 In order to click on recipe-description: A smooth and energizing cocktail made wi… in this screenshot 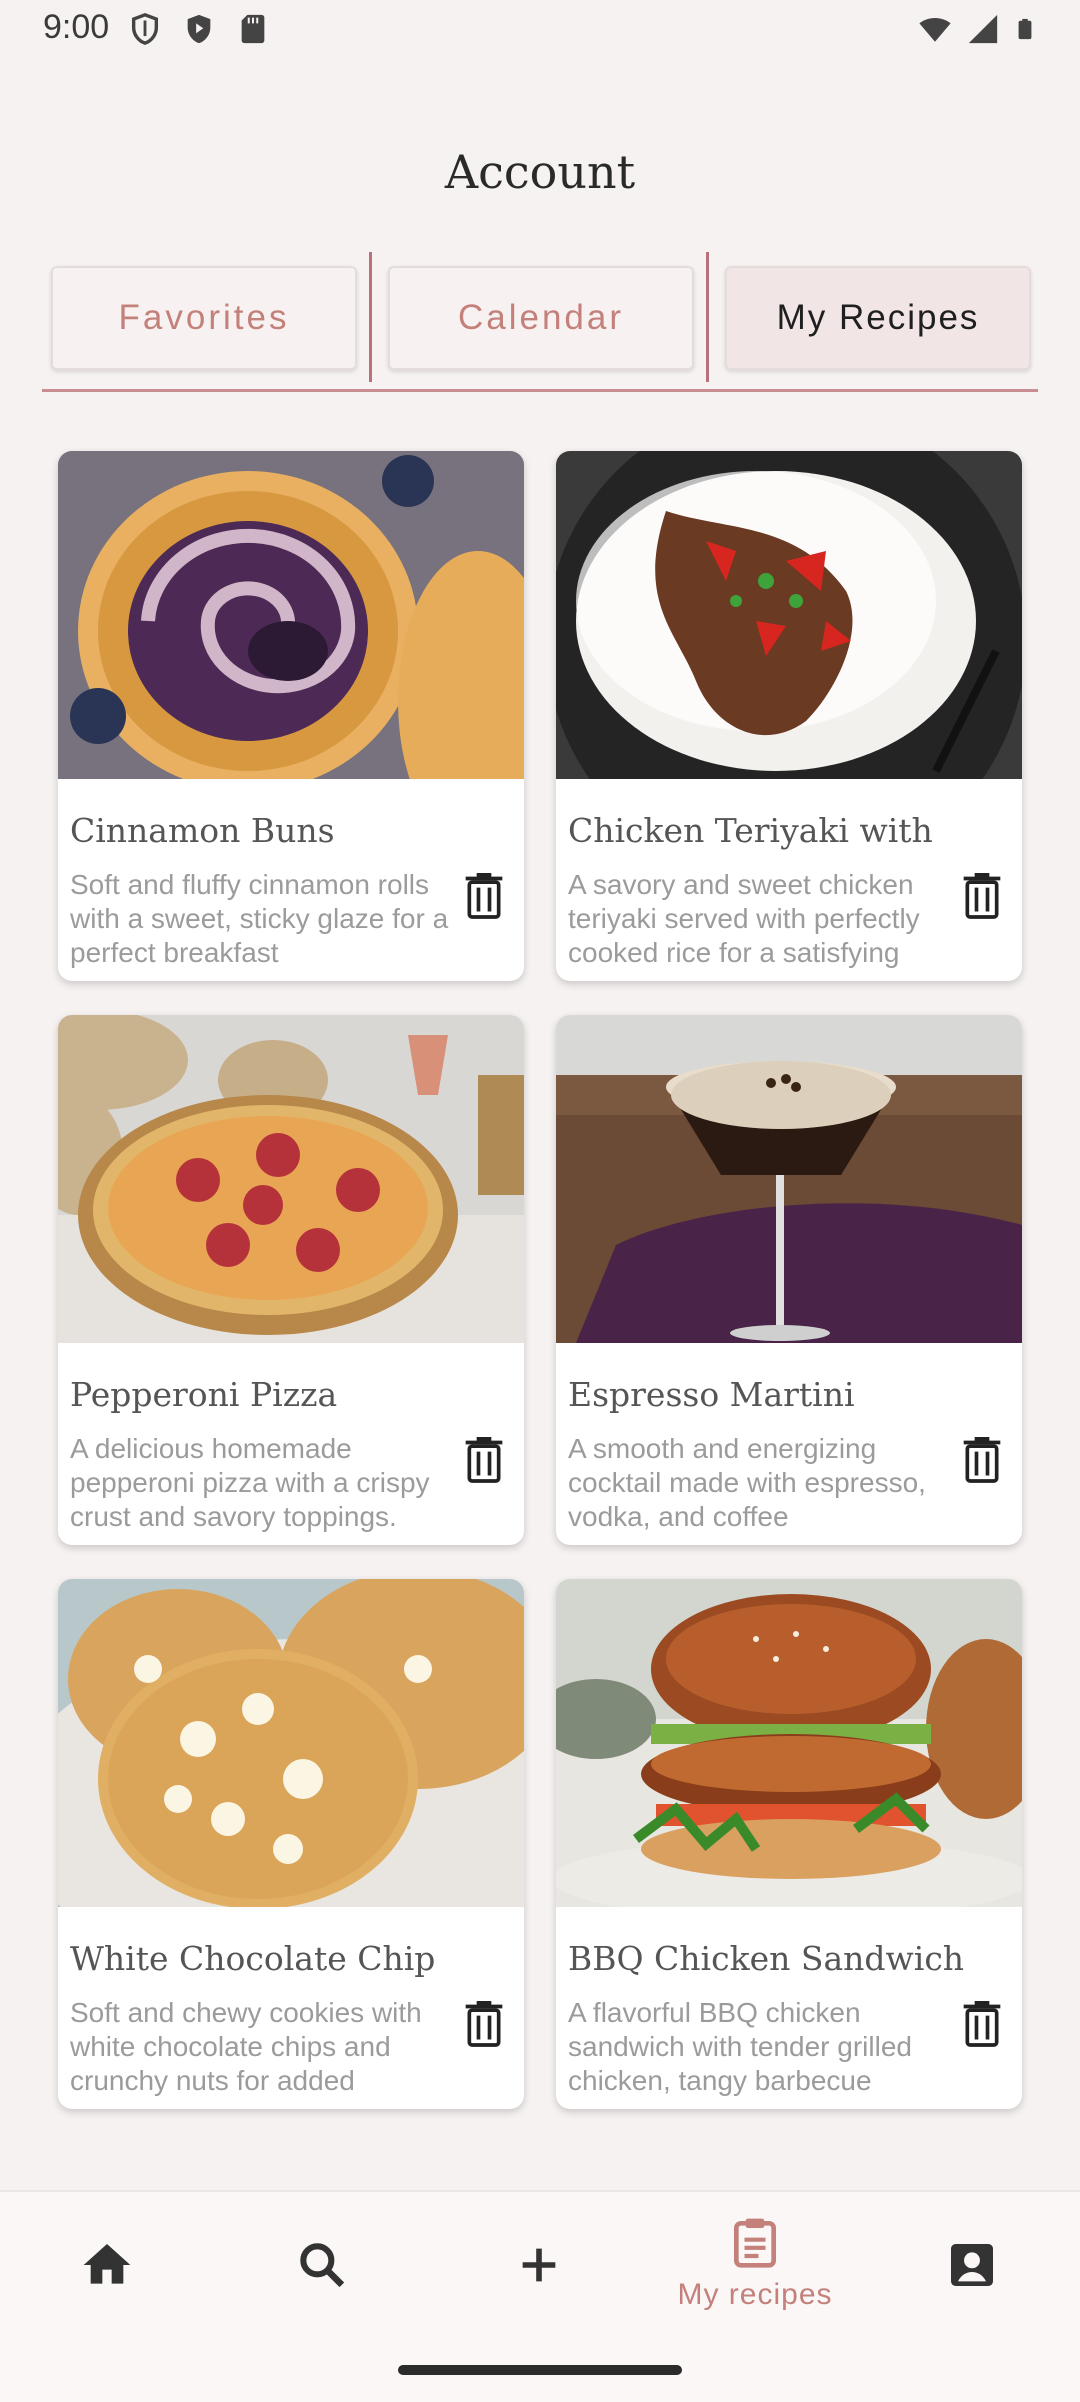, I will do `click(747, 1482)`.